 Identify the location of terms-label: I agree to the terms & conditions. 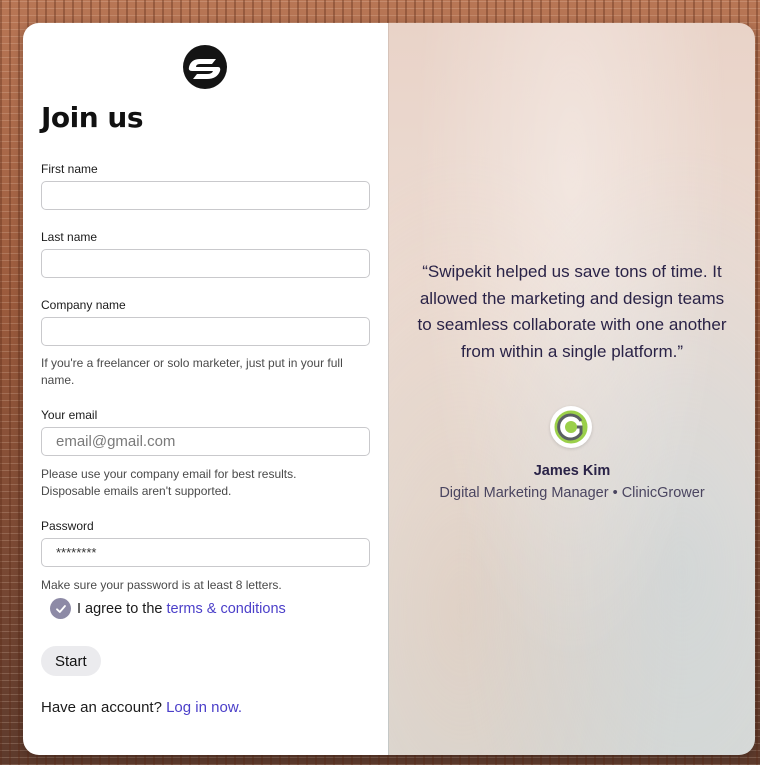
(181, 609).